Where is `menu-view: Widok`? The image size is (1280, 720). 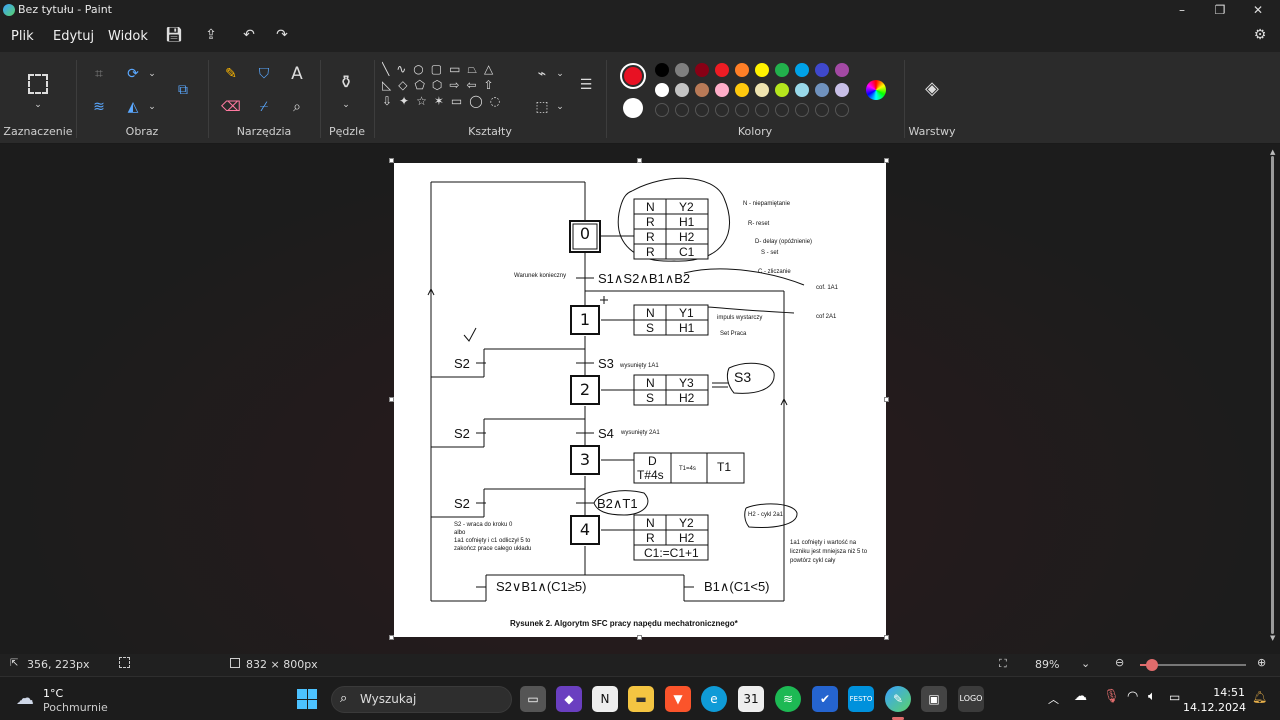
menu-view: Widok is located at coordinates (128, 36).